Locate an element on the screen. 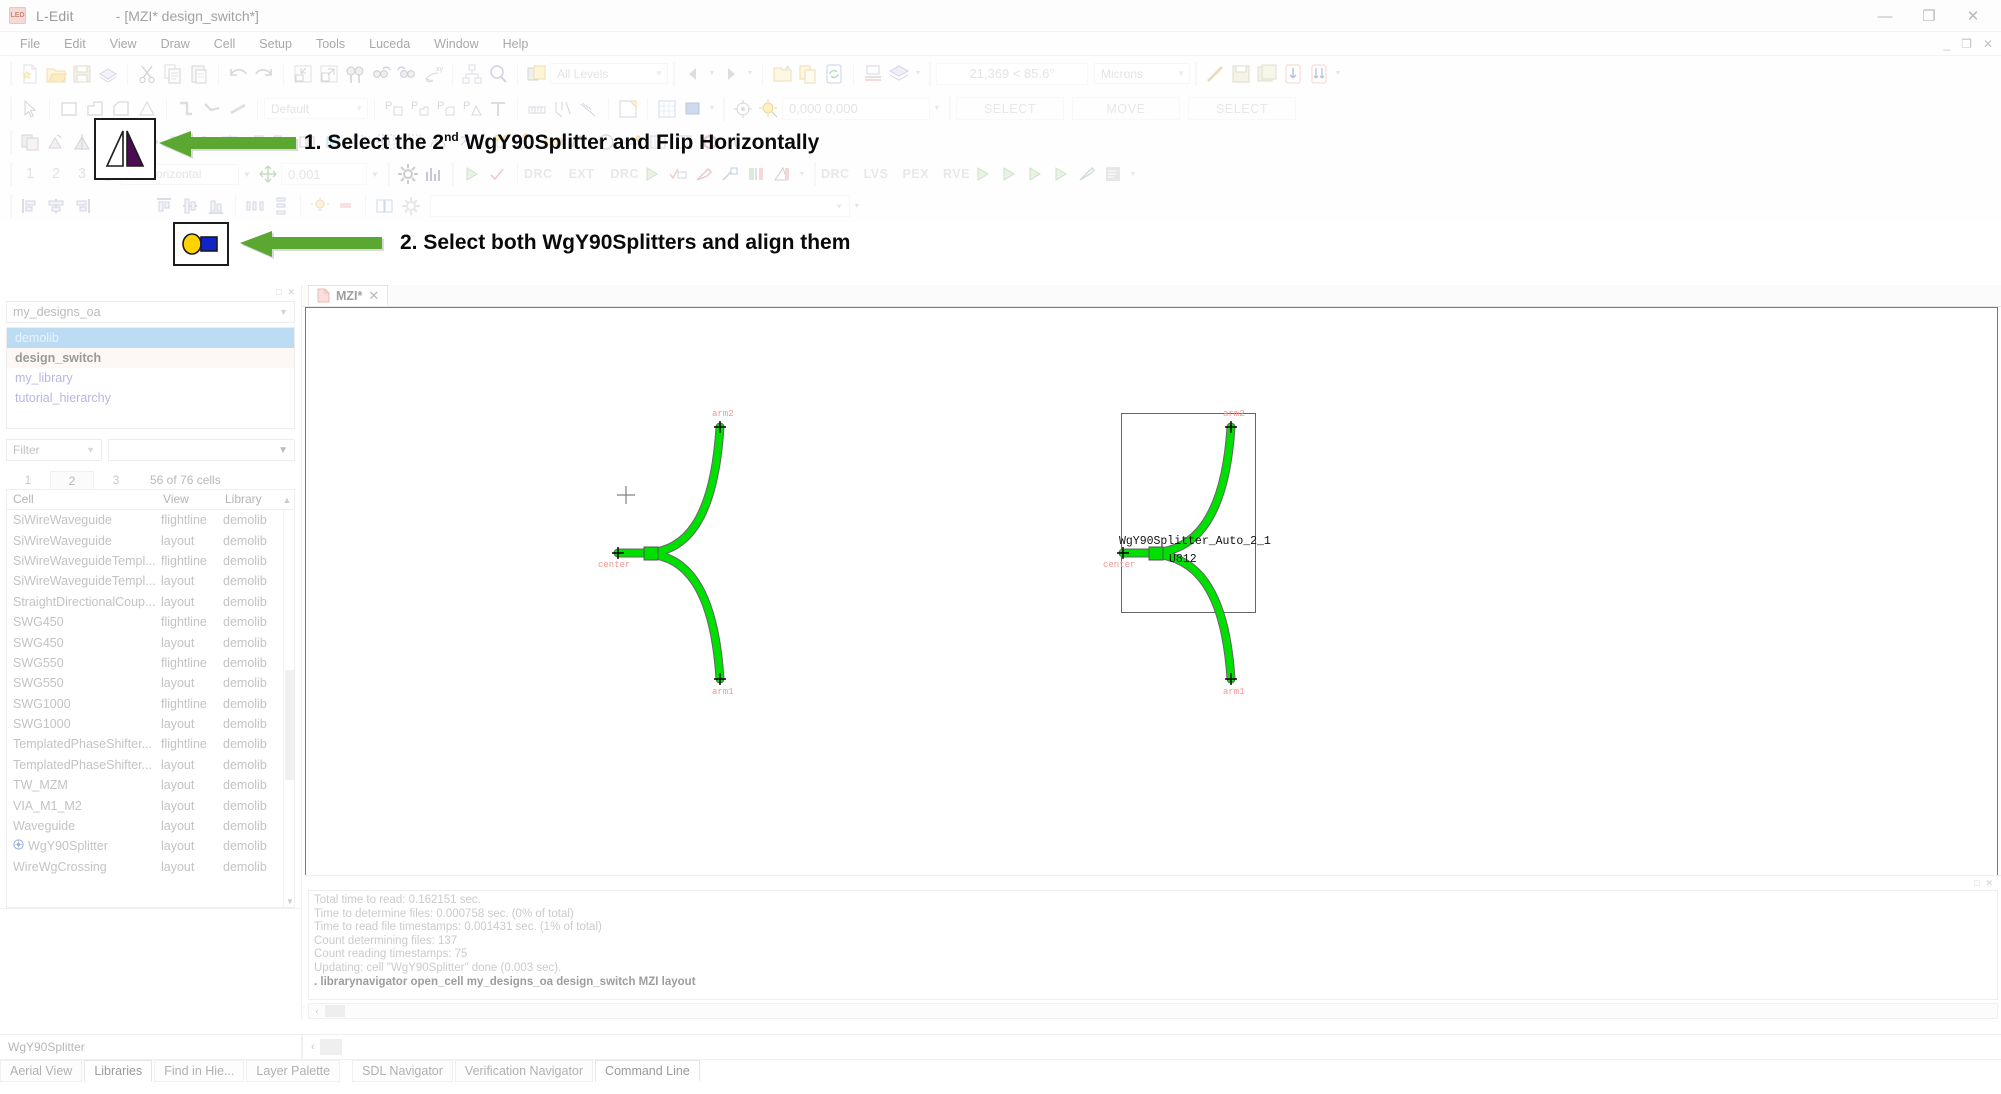 The height and width of the screenshot is (1094, 2001). table-row: TW_MZM layout demolib is located at coordinates (150, 785).